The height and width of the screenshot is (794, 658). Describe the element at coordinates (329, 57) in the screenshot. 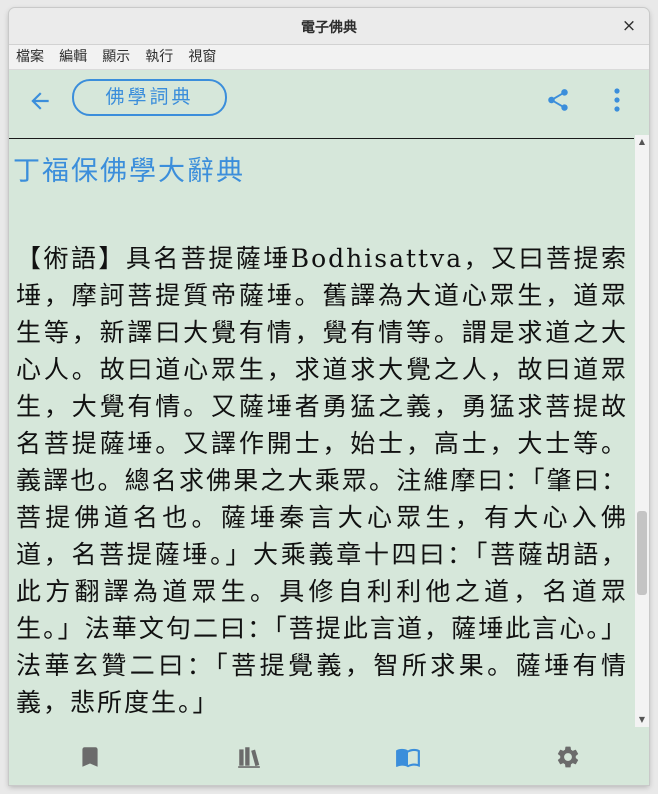

I see `menu-bar: 檔案 編輯 顯示 執行 視窗` at that location.